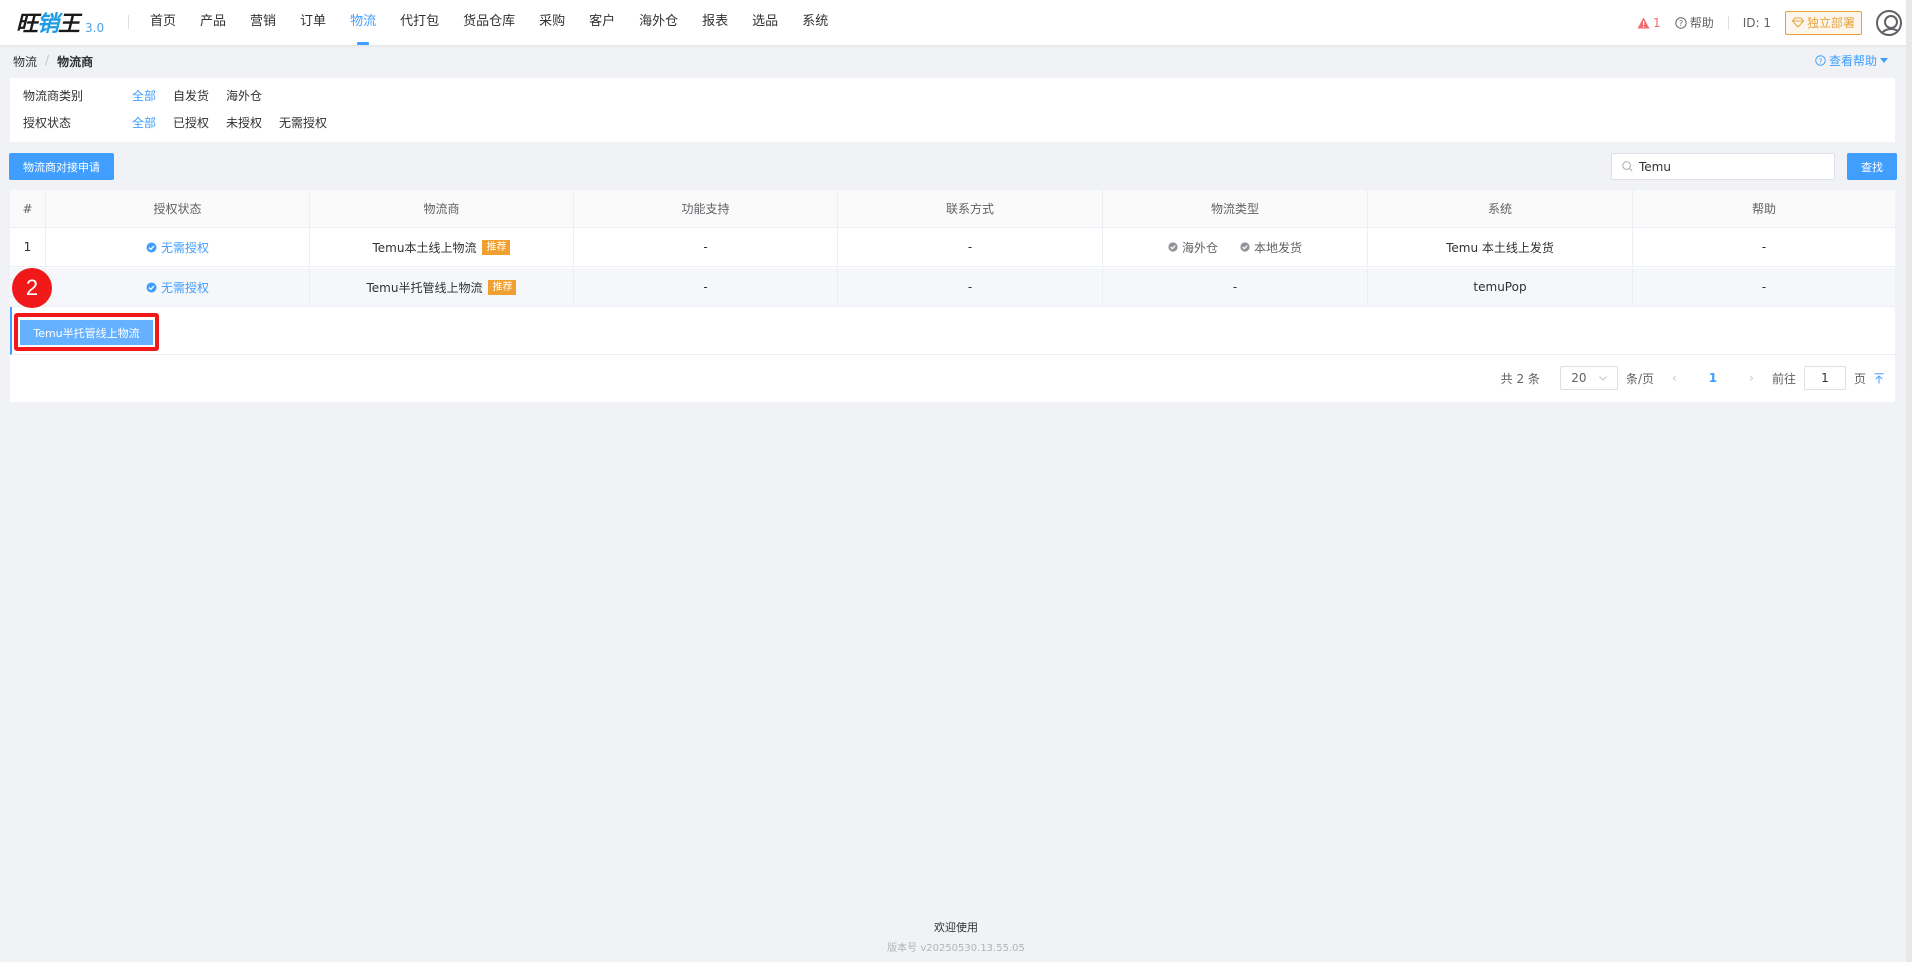  I want to click on table-row: 2 无需授权 Temu半托管线上物流 推荐 - - - temuPop -, so click(952, 287).